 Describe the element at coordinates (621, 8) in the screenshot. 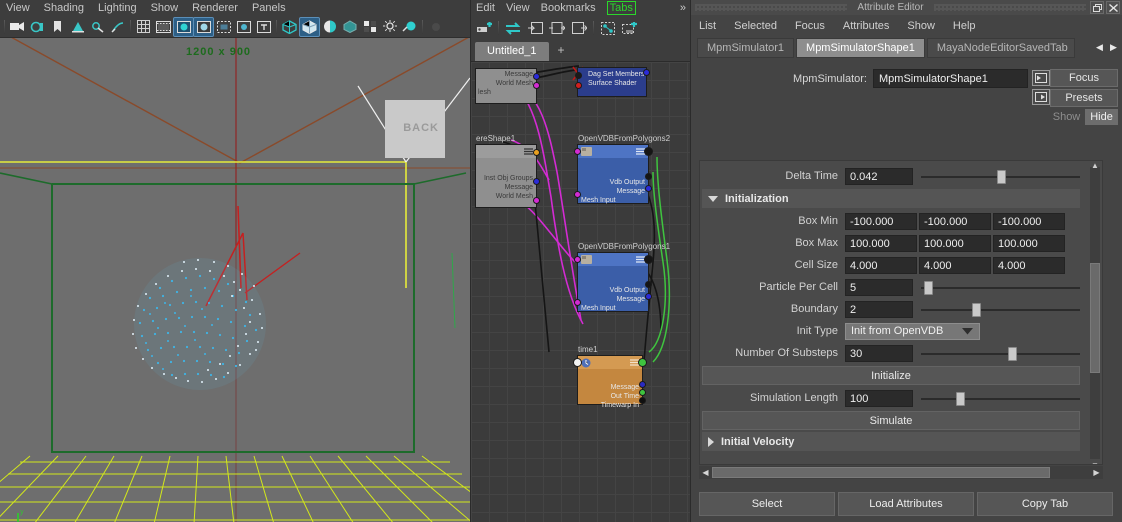

I see `node-menu-tabs: Tabs` at that location.